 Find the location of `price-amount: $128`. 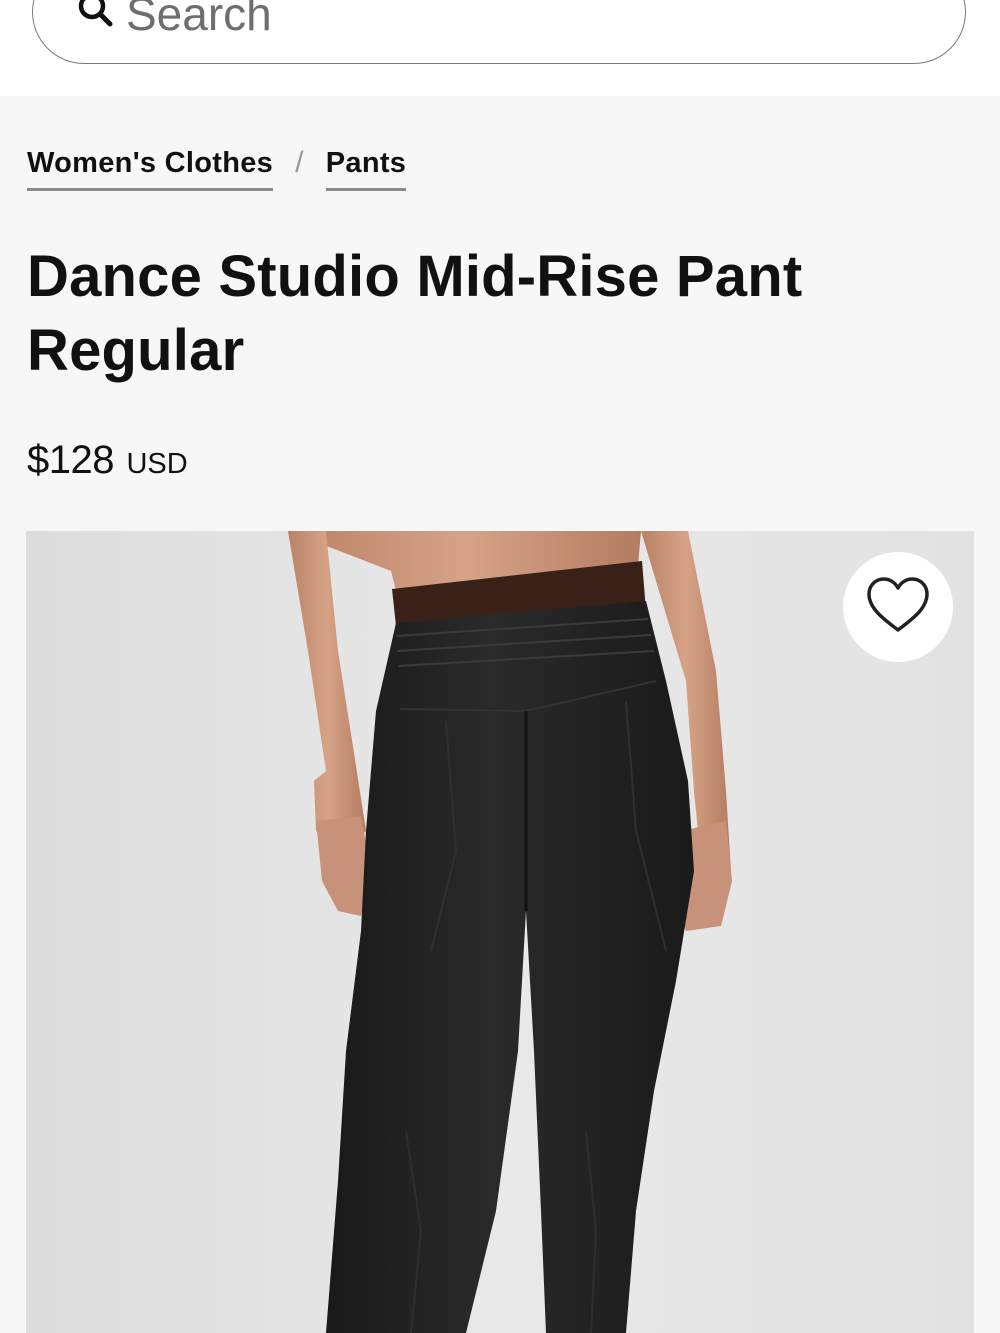

price-amount: $128 is located at coordinates (70, 460).